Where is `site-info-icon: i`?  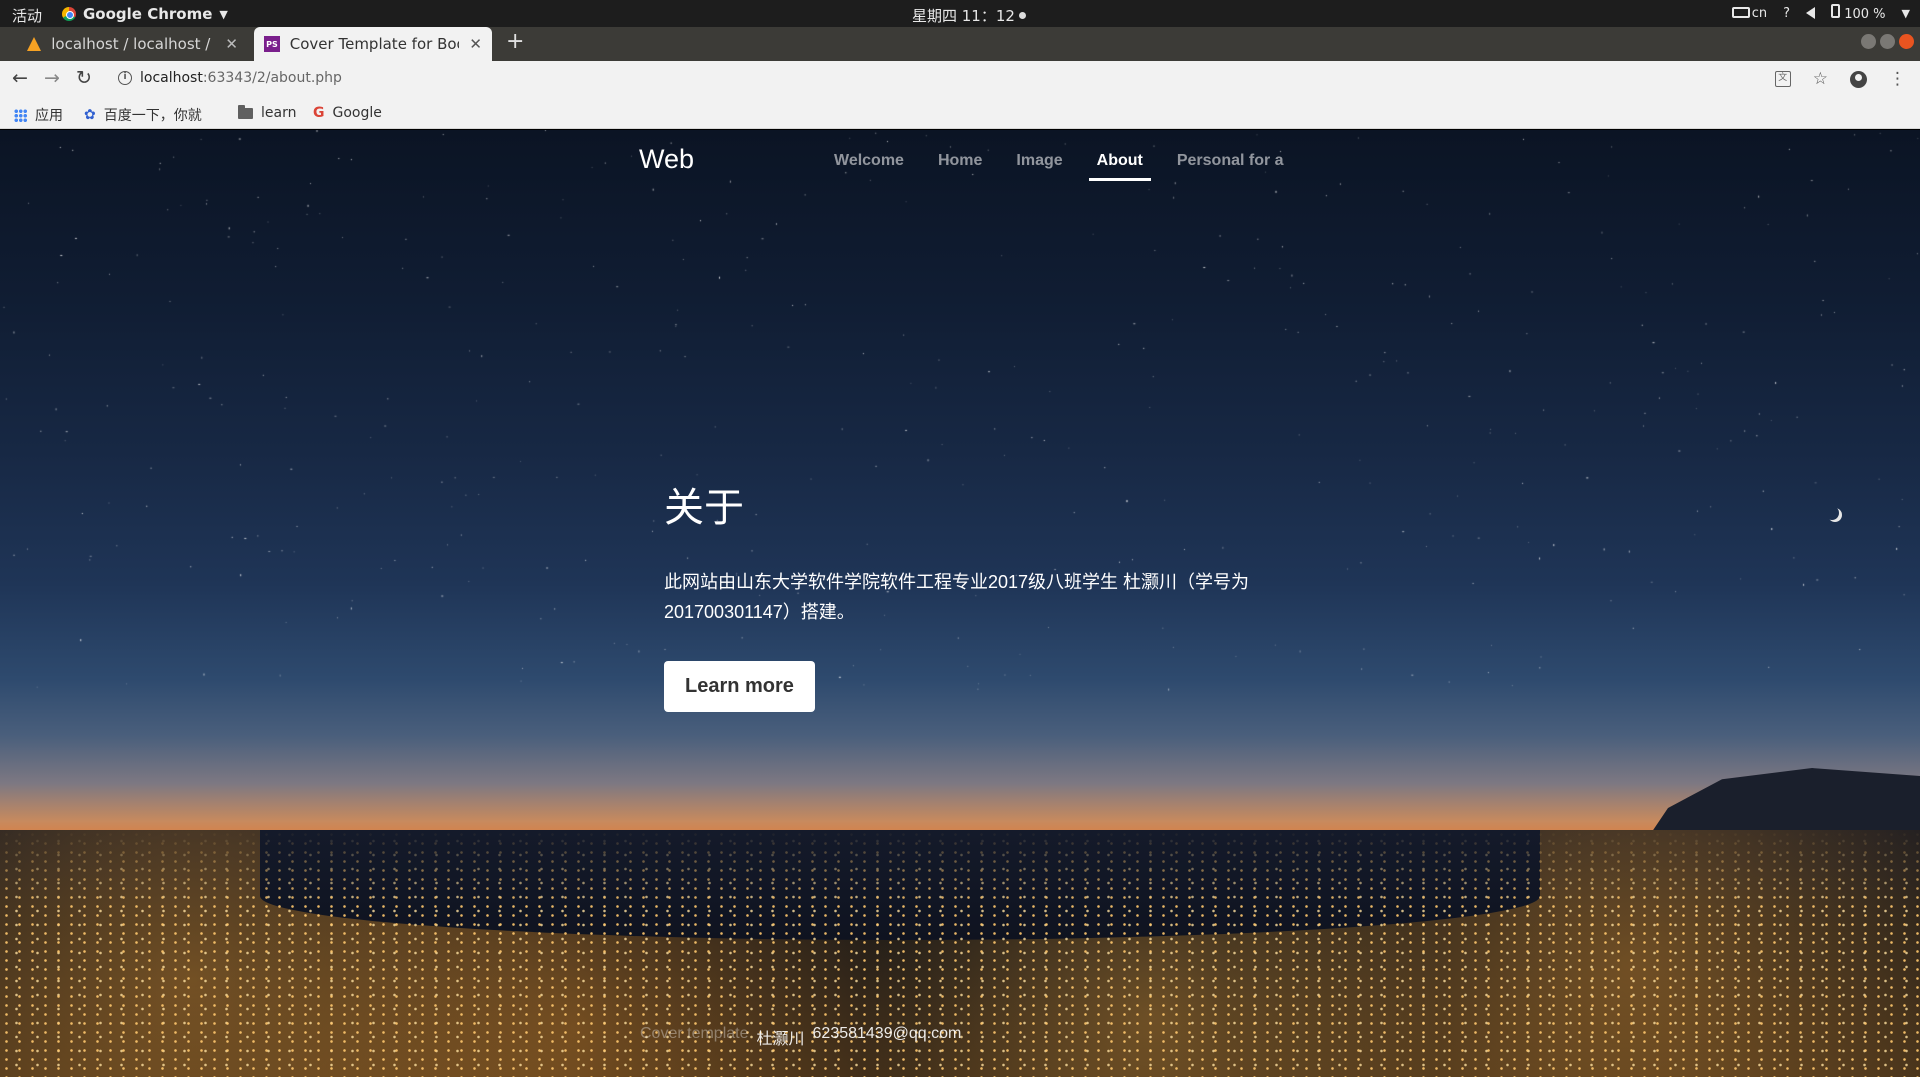 site-info-icon: i is located at coordinates (125, 78).